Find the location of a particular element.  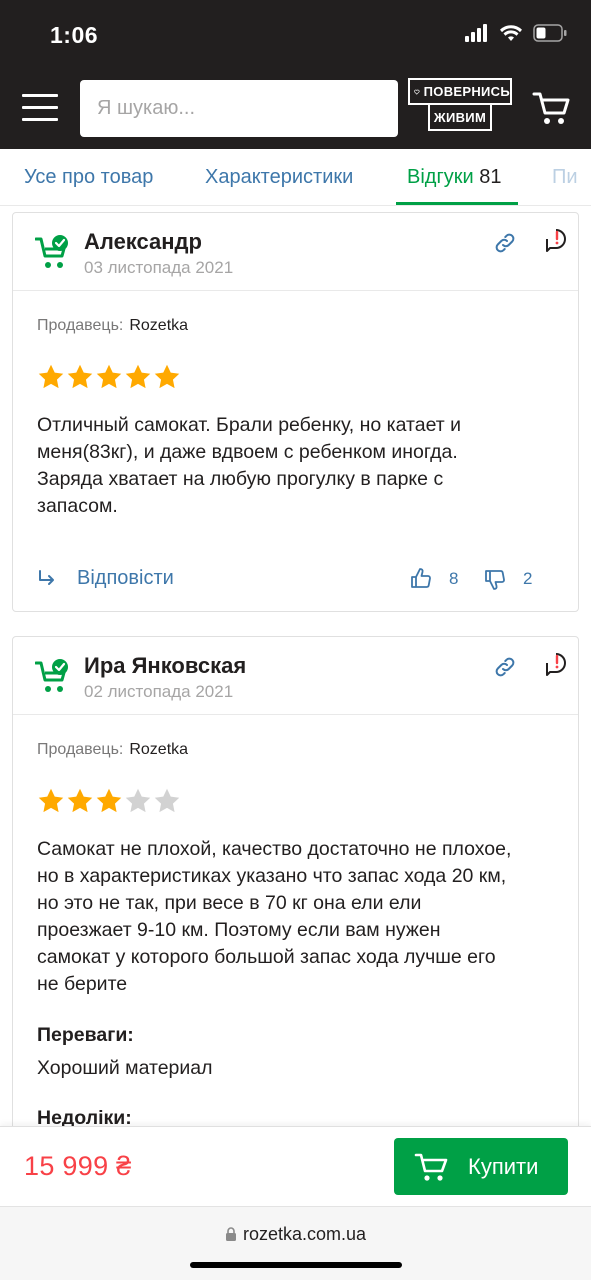

buy-button: Купити is located at coordinates (481, 1166).